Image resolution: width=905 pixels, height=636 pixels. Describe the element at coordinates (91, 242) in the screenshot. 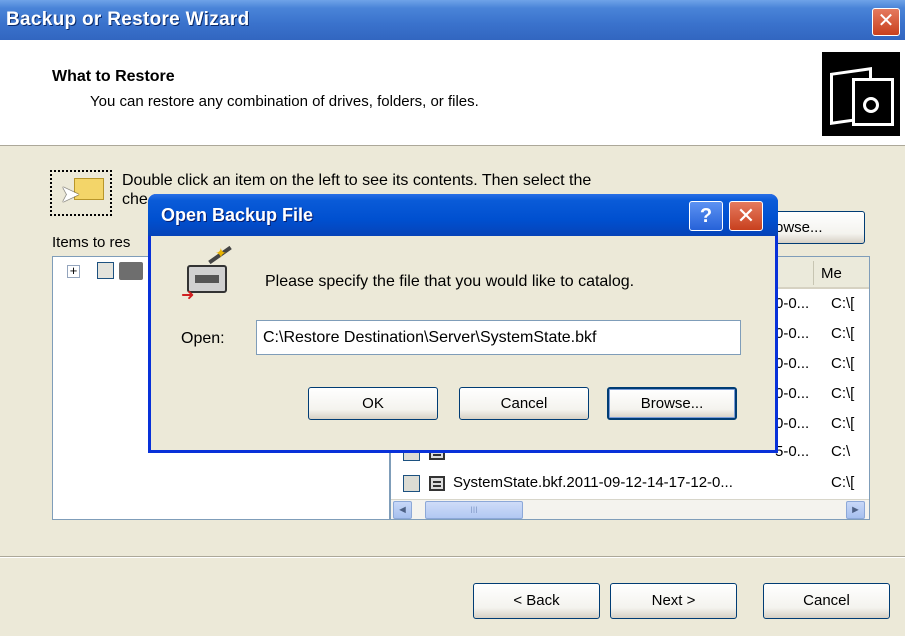

I see `items-to-restore-label: Items to res` at that location.